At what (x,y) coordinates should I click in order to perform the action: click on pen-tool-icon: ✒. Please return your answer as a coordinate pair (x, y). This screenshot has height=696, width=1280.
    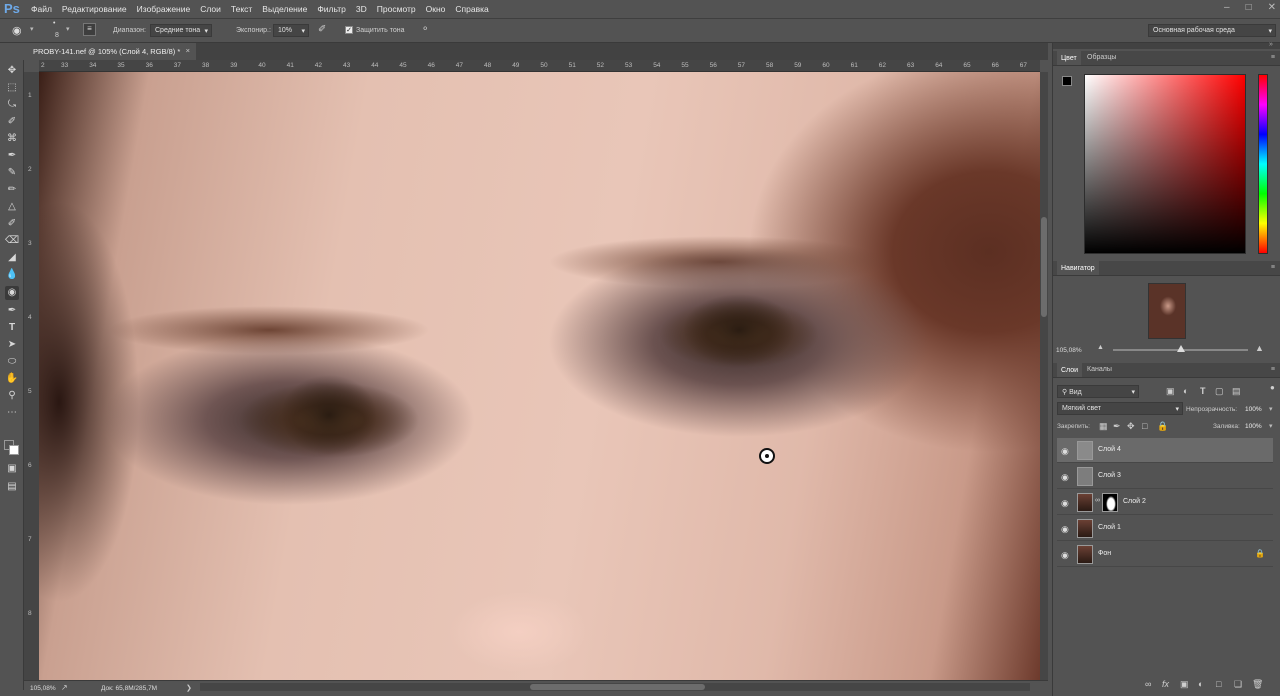
    Looking at the image, I should click on (12, 311).